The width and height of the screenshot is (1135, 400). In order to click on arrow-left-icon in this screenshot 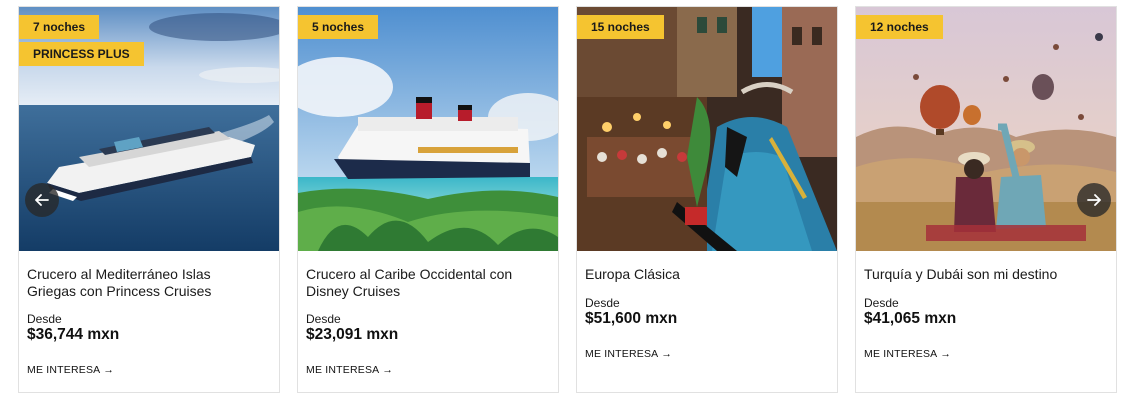, I will do `click(42, 200)`.